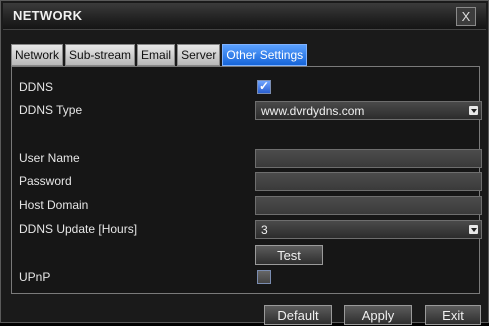 Image resolution: width=489 pixels, height=326 pixels. I want to click on ddns-type-value: www.dvrdydns.com, so click(313, 111).